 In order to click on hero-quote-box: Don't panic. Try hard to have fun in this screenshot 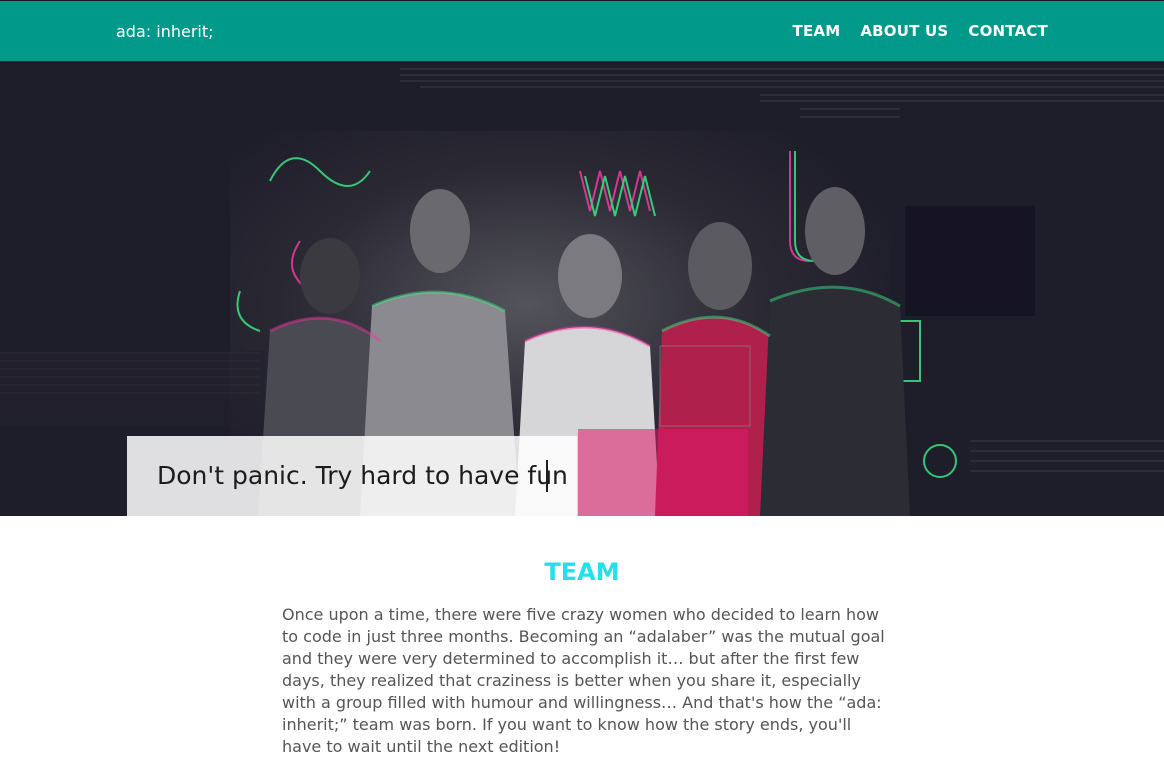, I will do `click(352, 476)`.